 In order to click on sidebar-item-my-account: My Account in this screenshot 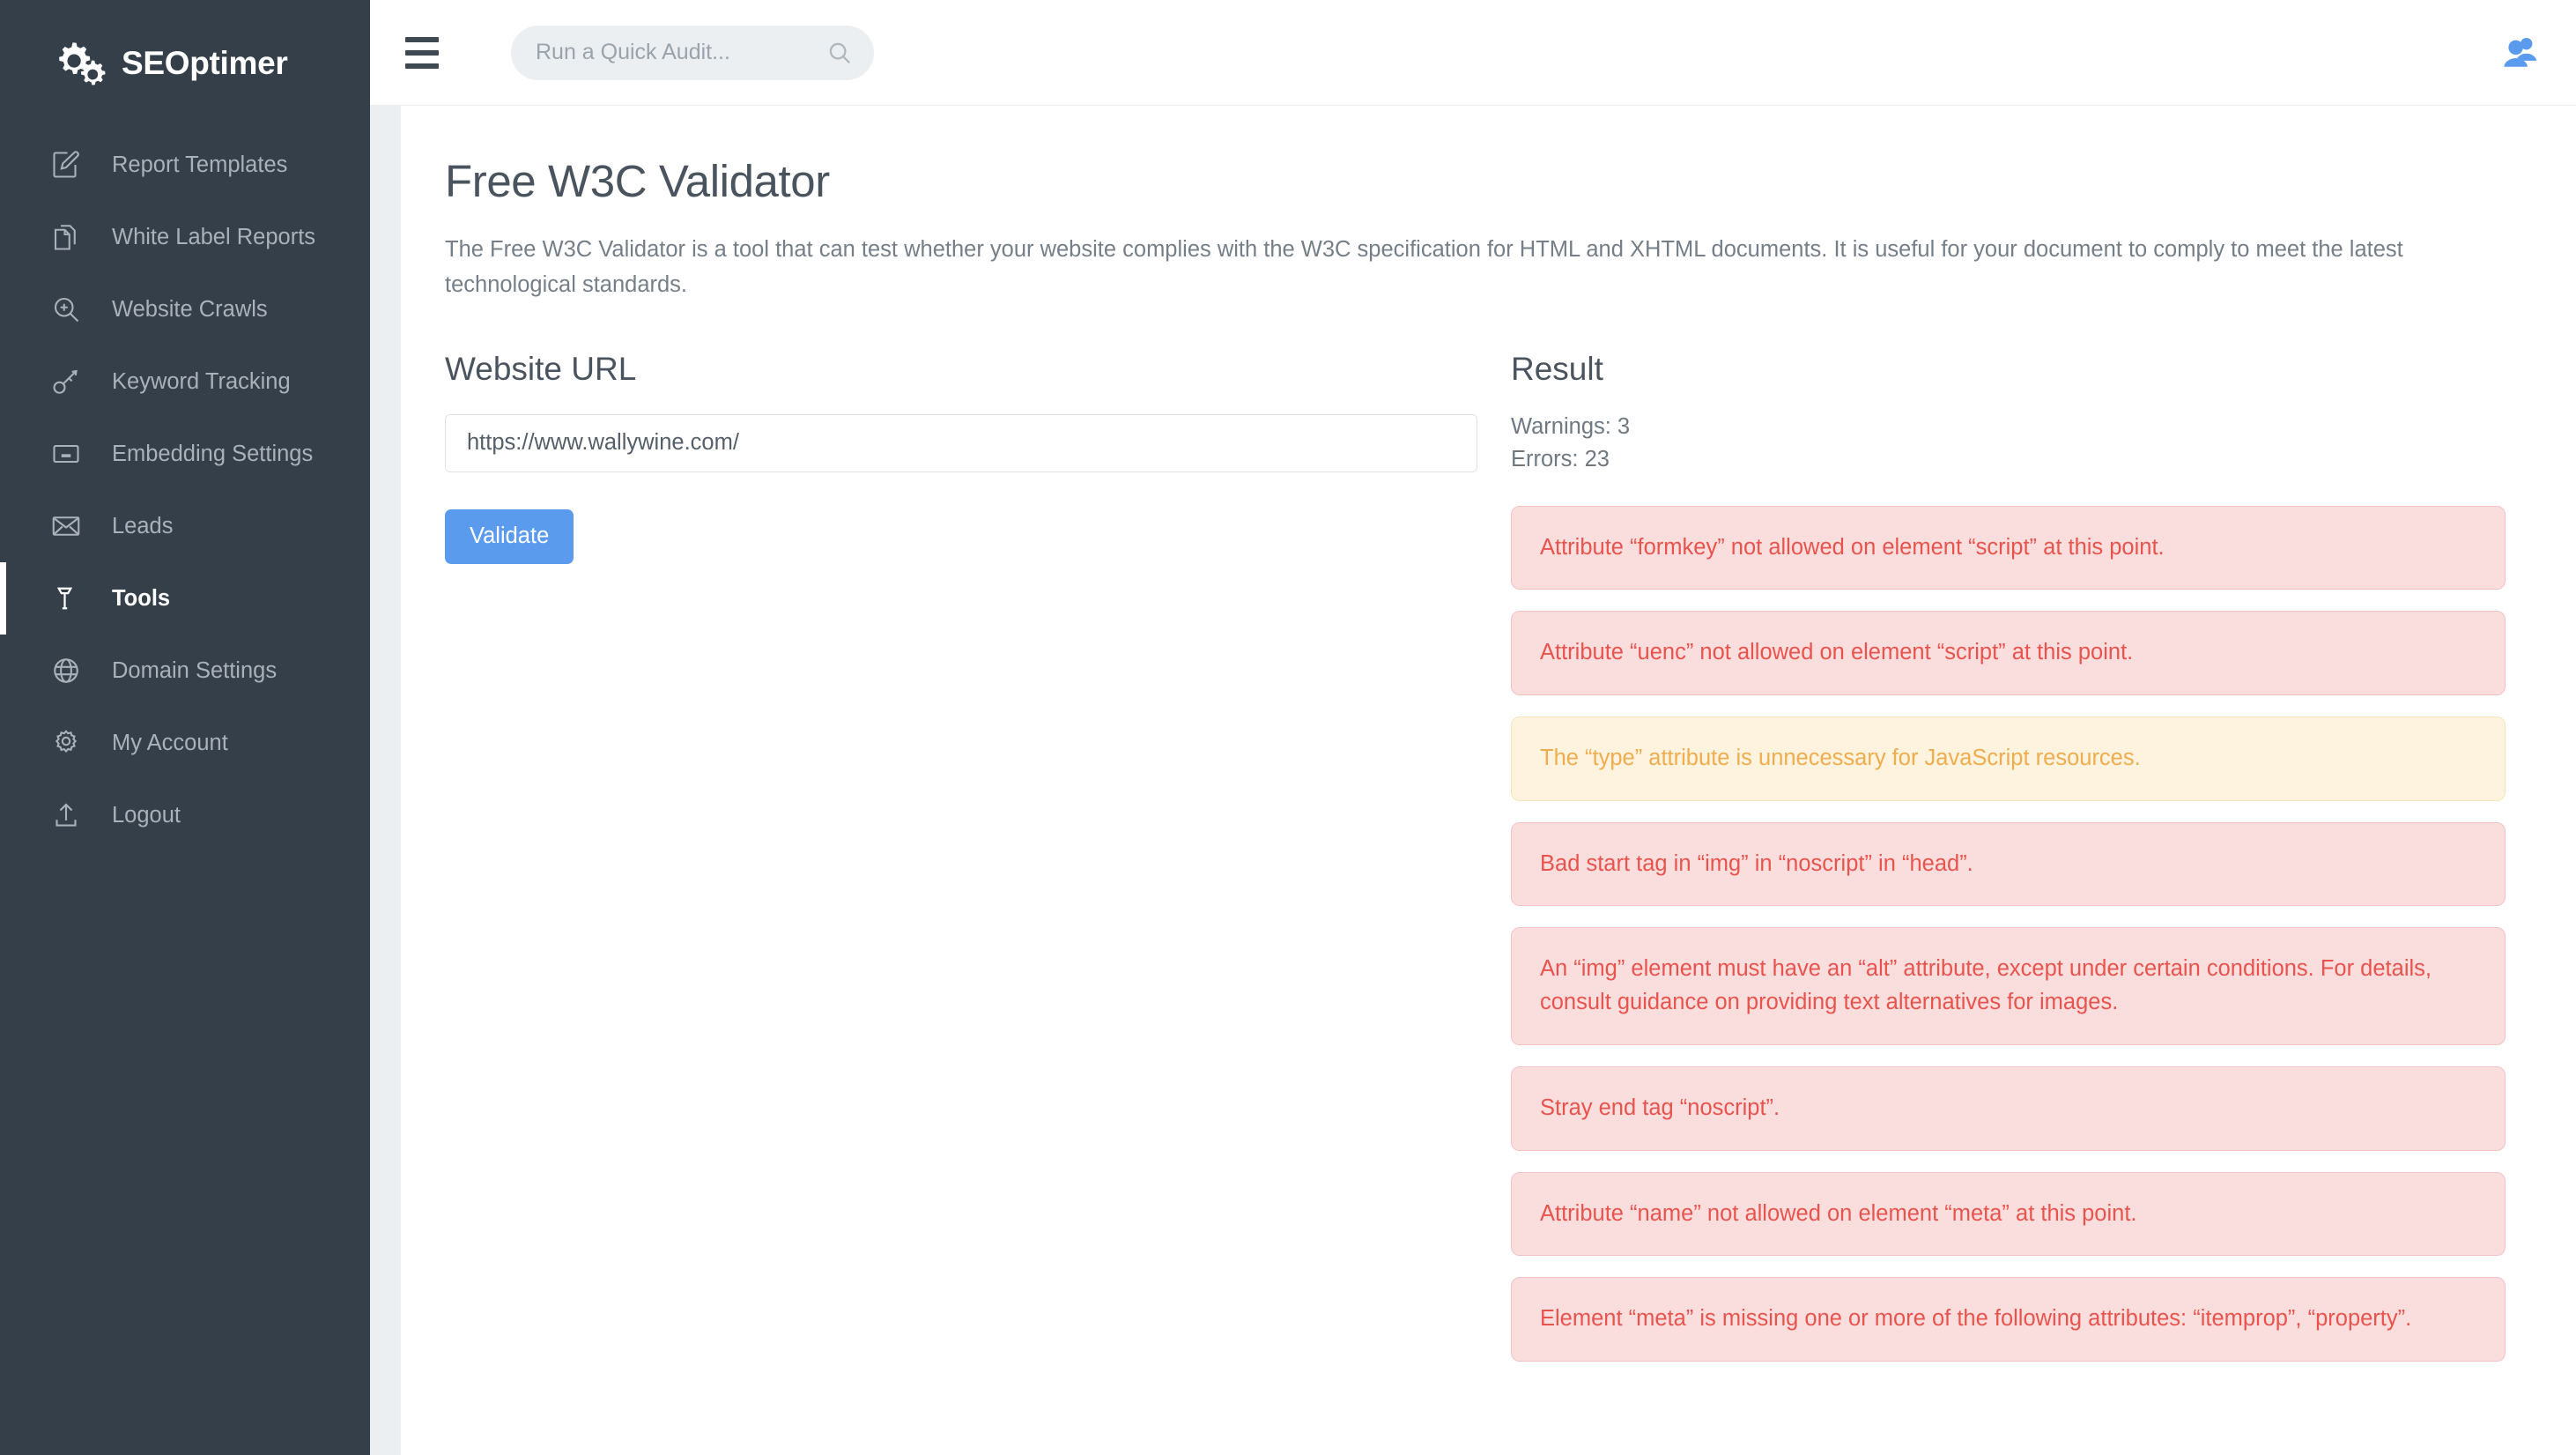, I will do `click(185, 743)`.